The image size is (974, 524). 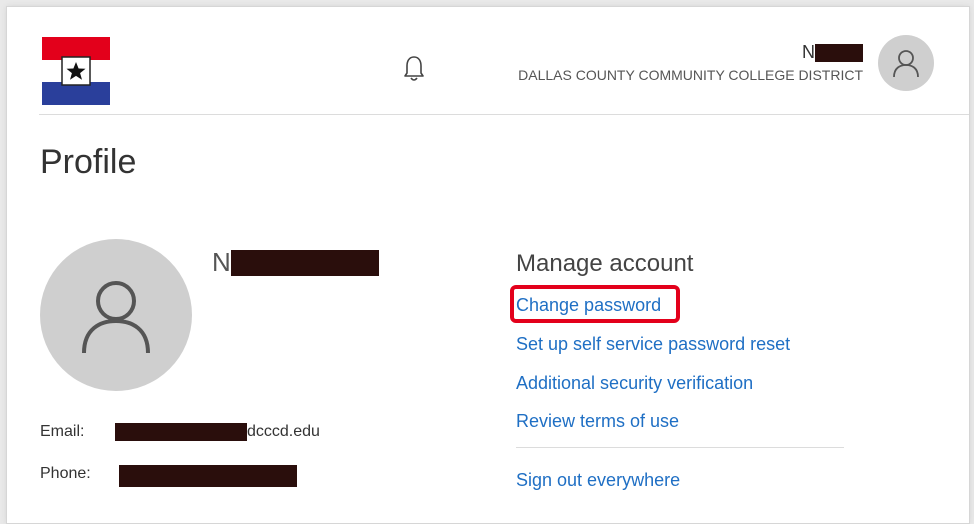 I want to click on email-label: Email:, so click(x=62, y=431).